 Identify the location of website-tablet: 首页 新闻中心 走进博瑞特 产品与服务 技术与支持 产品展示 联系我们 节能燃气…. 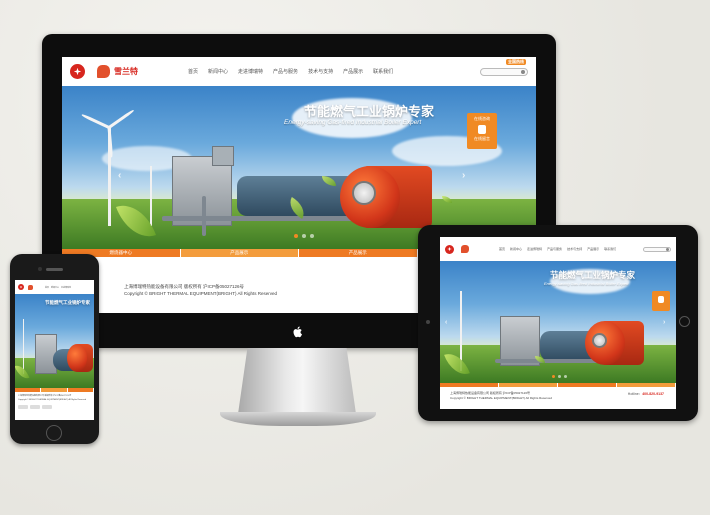
(558, 323).